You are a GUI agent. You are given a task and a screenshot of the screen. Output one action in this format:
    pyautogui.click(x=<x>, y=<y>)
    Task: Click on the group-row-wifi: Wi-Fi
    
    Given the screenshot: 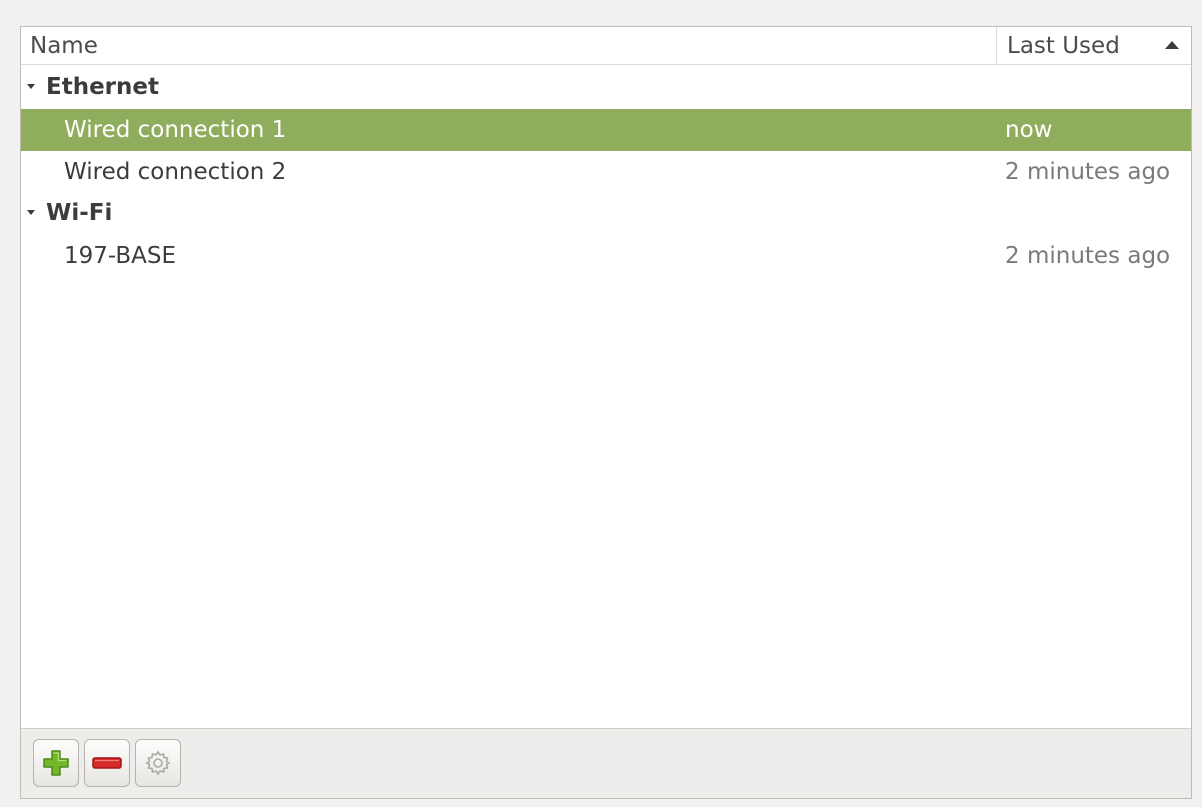 What is the action you would take?
    pyautogui.click(x=606, y=214)
    